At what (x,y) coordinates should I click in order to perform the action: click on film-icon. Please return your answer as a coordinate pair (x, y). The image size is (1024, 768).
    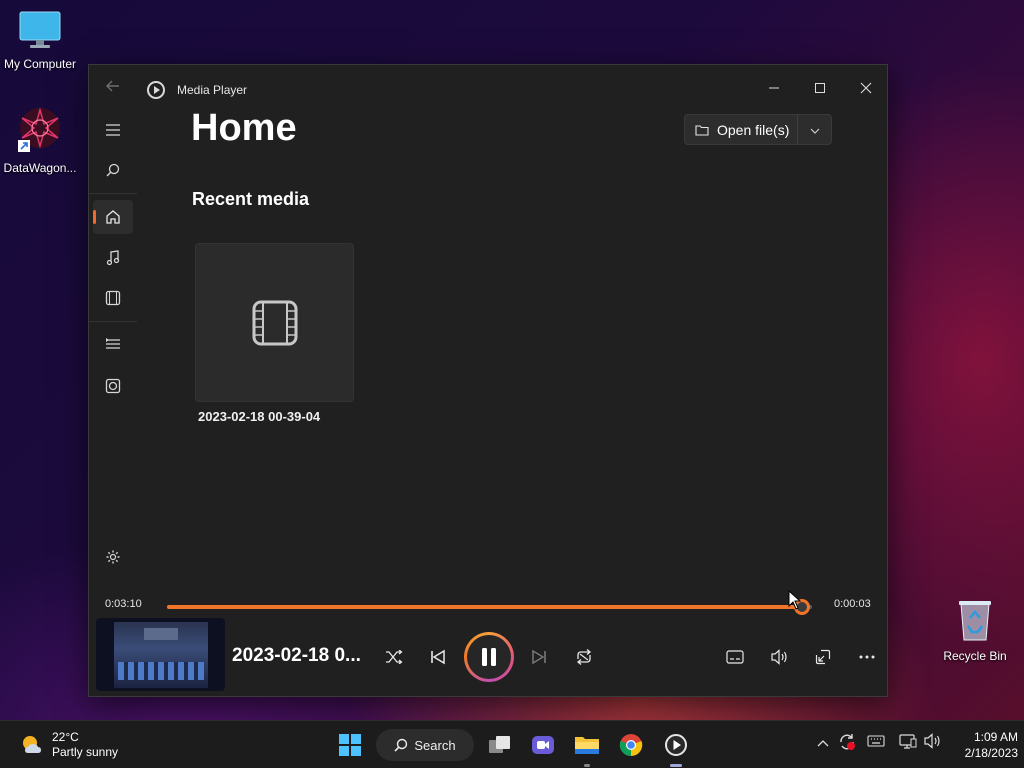
    Looking at the image, I should click on (113, 298).